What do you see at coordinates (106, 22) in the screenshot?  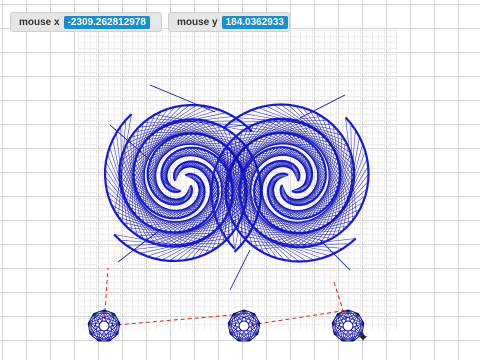 I see `mouse-x-value: -2309.262812978` at bounding box center [106, 22].